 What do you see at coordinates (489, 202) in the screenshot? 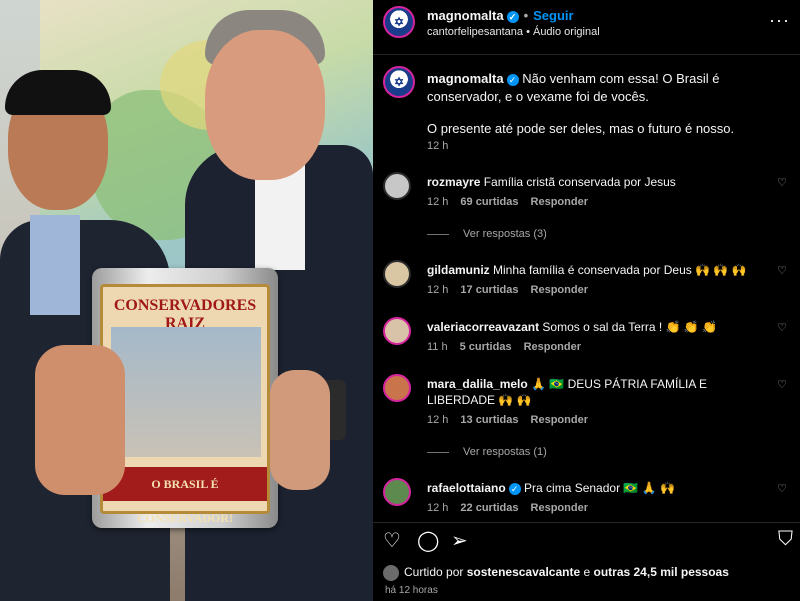
I see `comment-likes: 69 curtidas` at bounding box center [489, 202].